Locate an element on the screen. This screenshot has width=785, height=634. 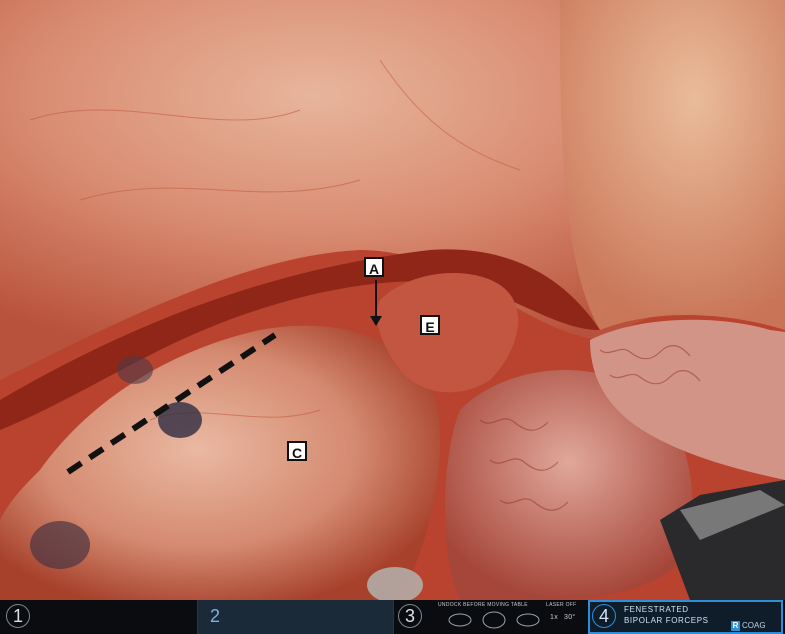
coag-mode-label: COAG is located at coordinates (754, 625).